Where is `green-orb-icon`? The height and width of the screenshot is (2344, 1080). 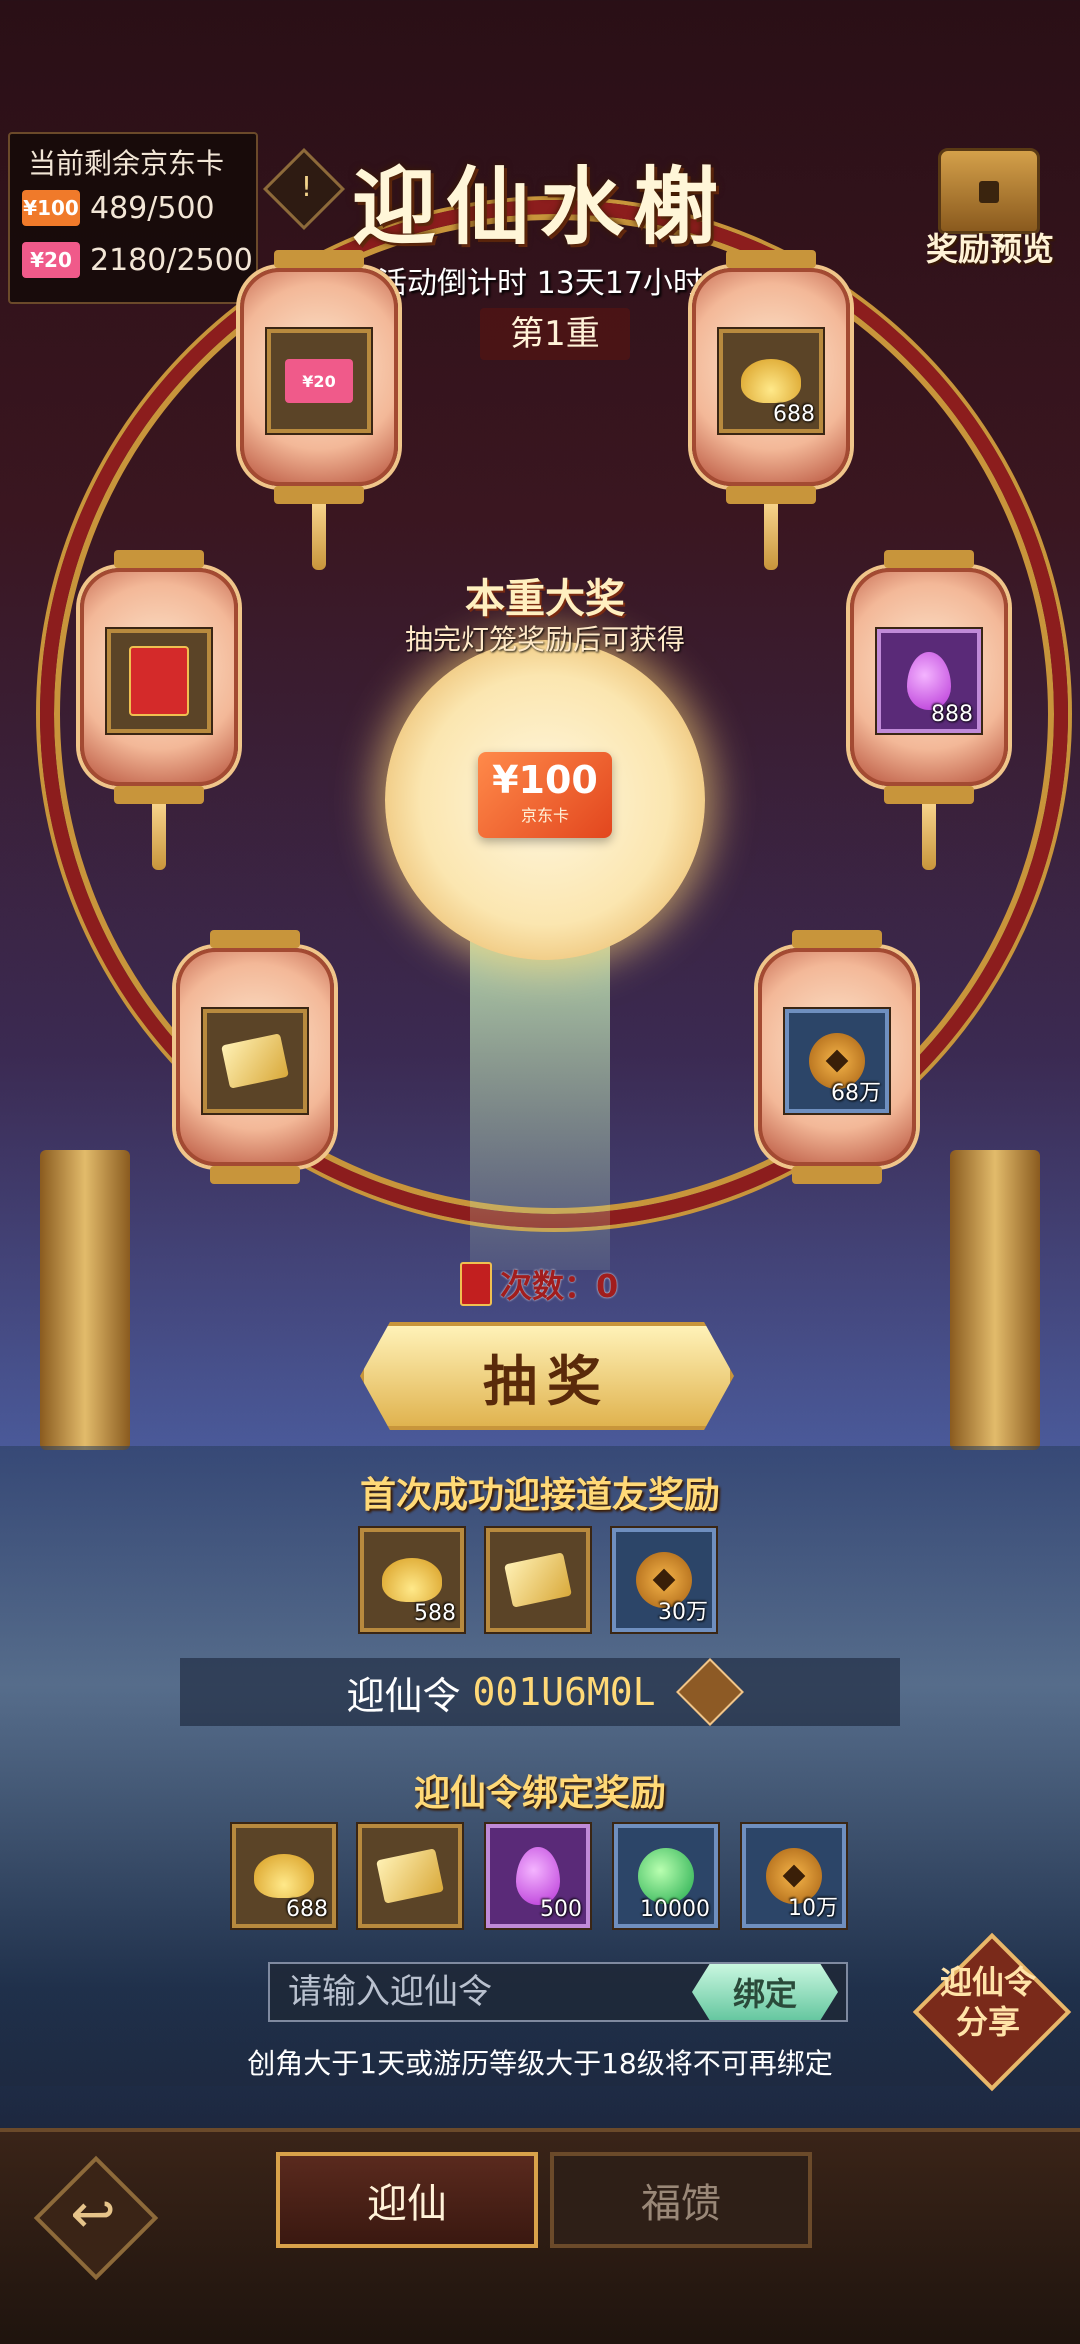 green-orb-icon is located at coordinates (666, 1876).